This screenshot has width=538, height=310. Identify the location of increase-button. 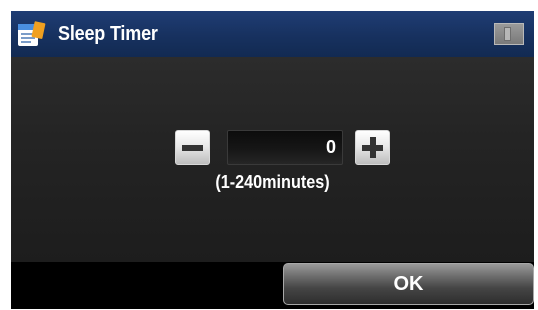
(372, 147).